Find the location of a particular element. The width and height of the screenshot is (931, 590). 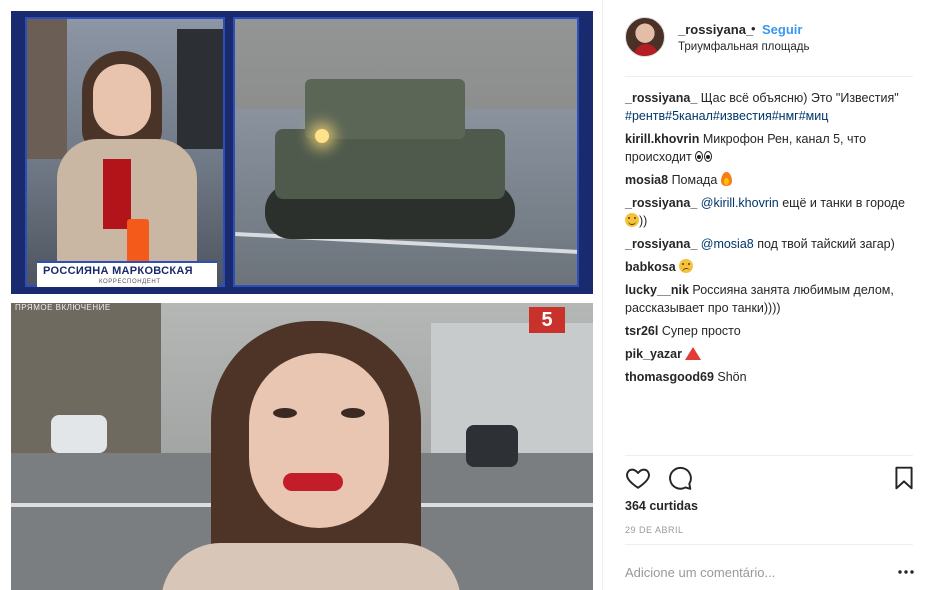

comment-text: под твой тайский загар) is located at coordinates (824, 244).